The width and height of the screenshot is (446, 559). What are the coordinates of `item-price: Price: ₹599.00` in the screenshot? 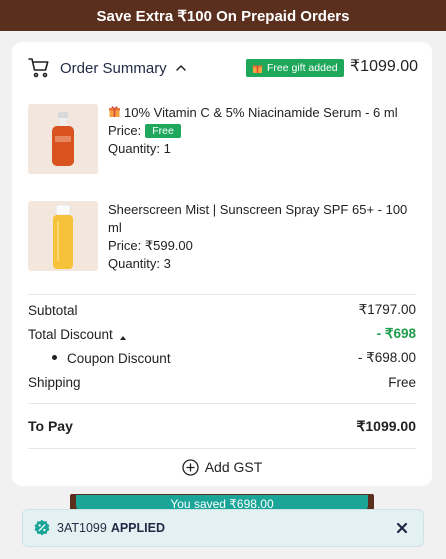 It's located at (150, 245).